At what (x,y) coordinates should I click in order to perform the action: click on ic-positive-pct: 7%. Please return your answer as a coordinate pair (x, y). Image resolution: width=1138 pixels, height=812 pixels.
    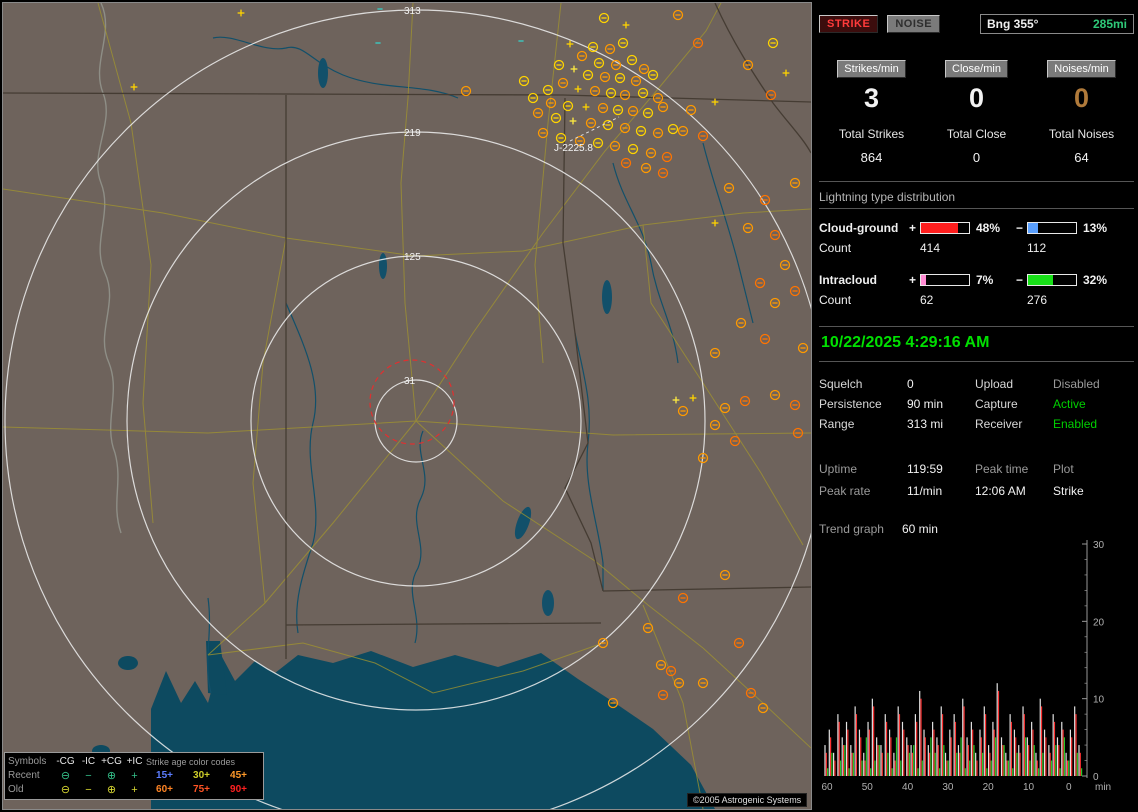
    Looking at the image, I should click on (985, 280).